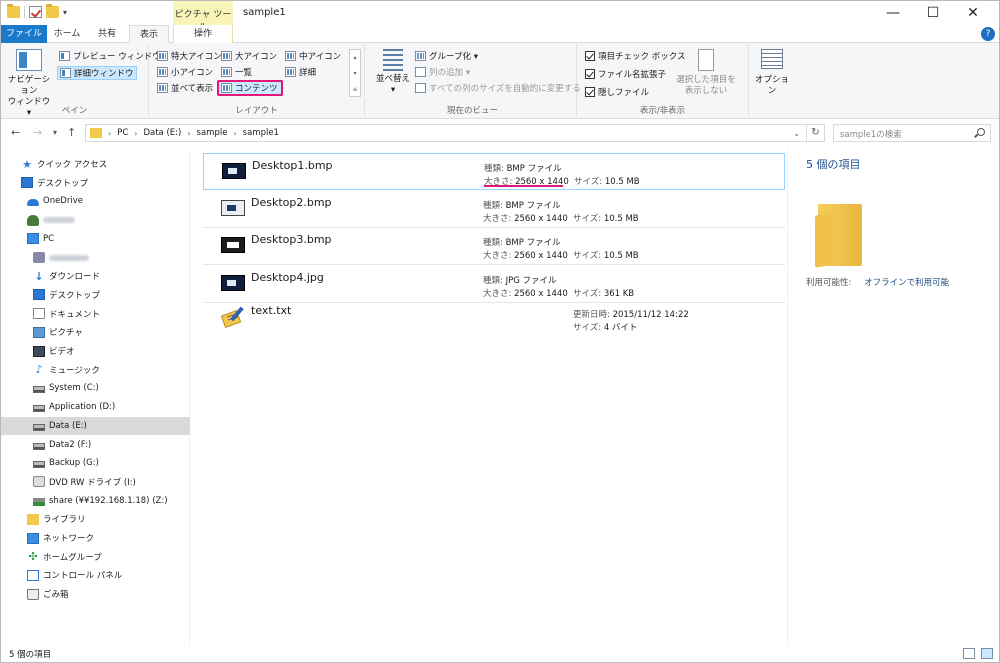 This screenshot has height=663, width=1000. Describe the element at coordinates (772, 73) in the screenshot. I see `options-button: オプション` at that location.